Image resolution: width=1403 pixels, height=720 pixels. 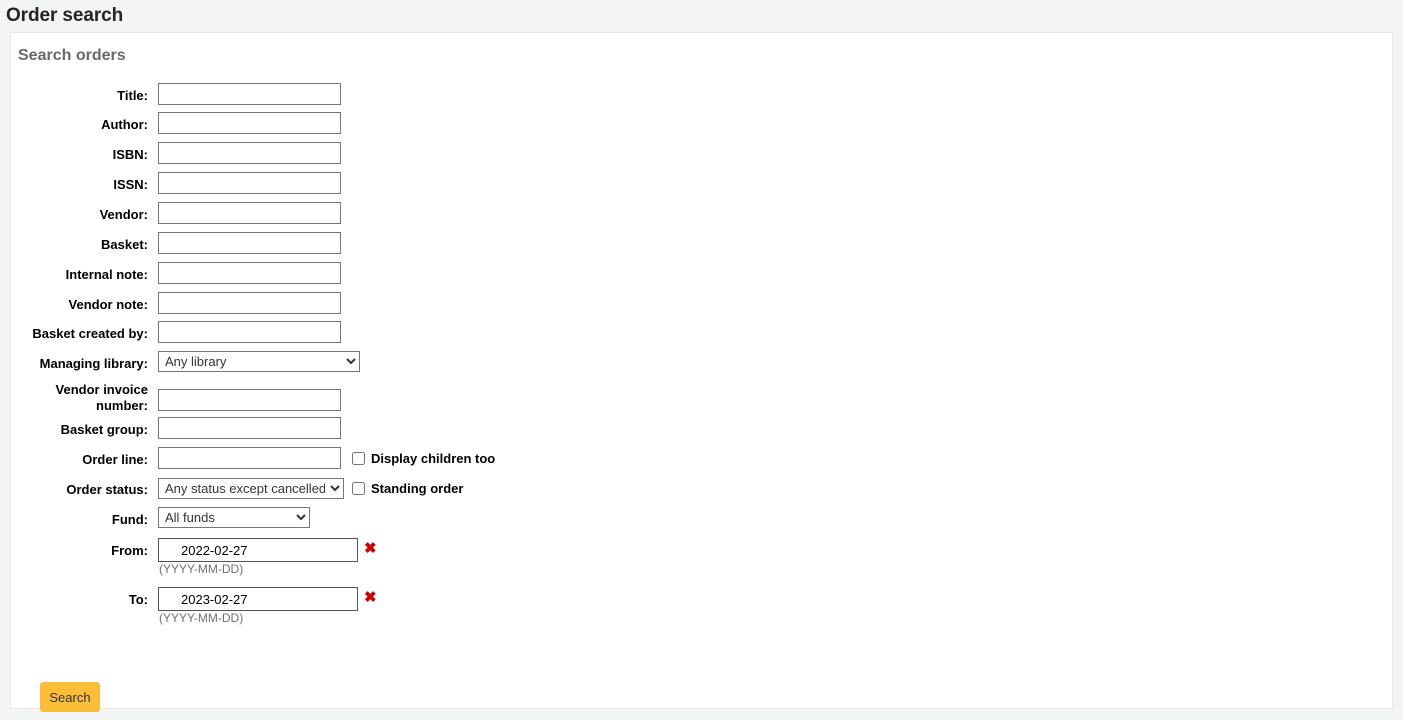 What do you see at coordinates (701, 156) in the screenshot?
I see `form-row-isbn: ISBN:` at bounding box center [701, 156].